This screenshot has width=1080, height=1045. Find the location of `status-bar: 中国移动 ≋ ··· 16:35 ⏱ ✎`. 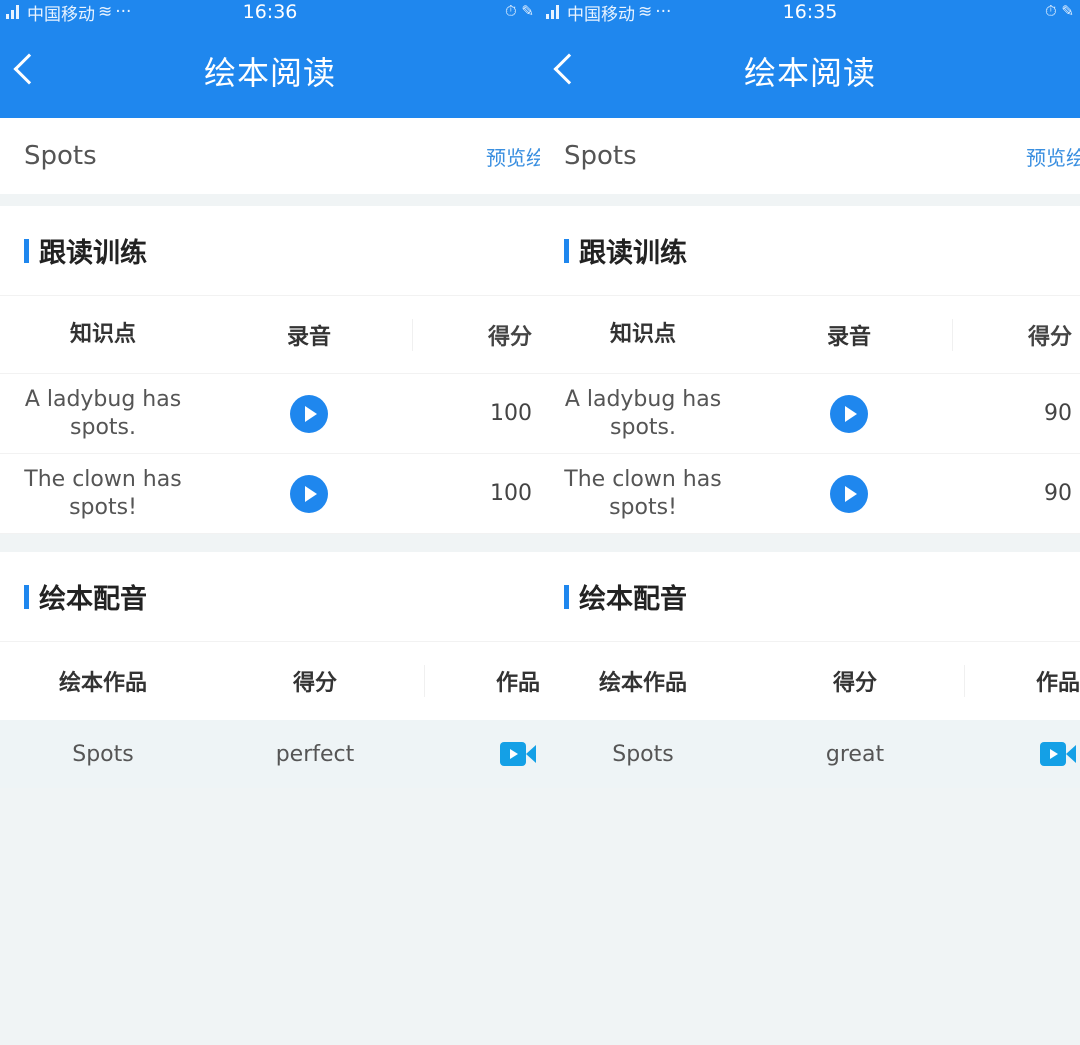

status-bar: 中国移动 ≋ ··· 16:35 ⏱ ✎ is located at coordinates (810, 12).